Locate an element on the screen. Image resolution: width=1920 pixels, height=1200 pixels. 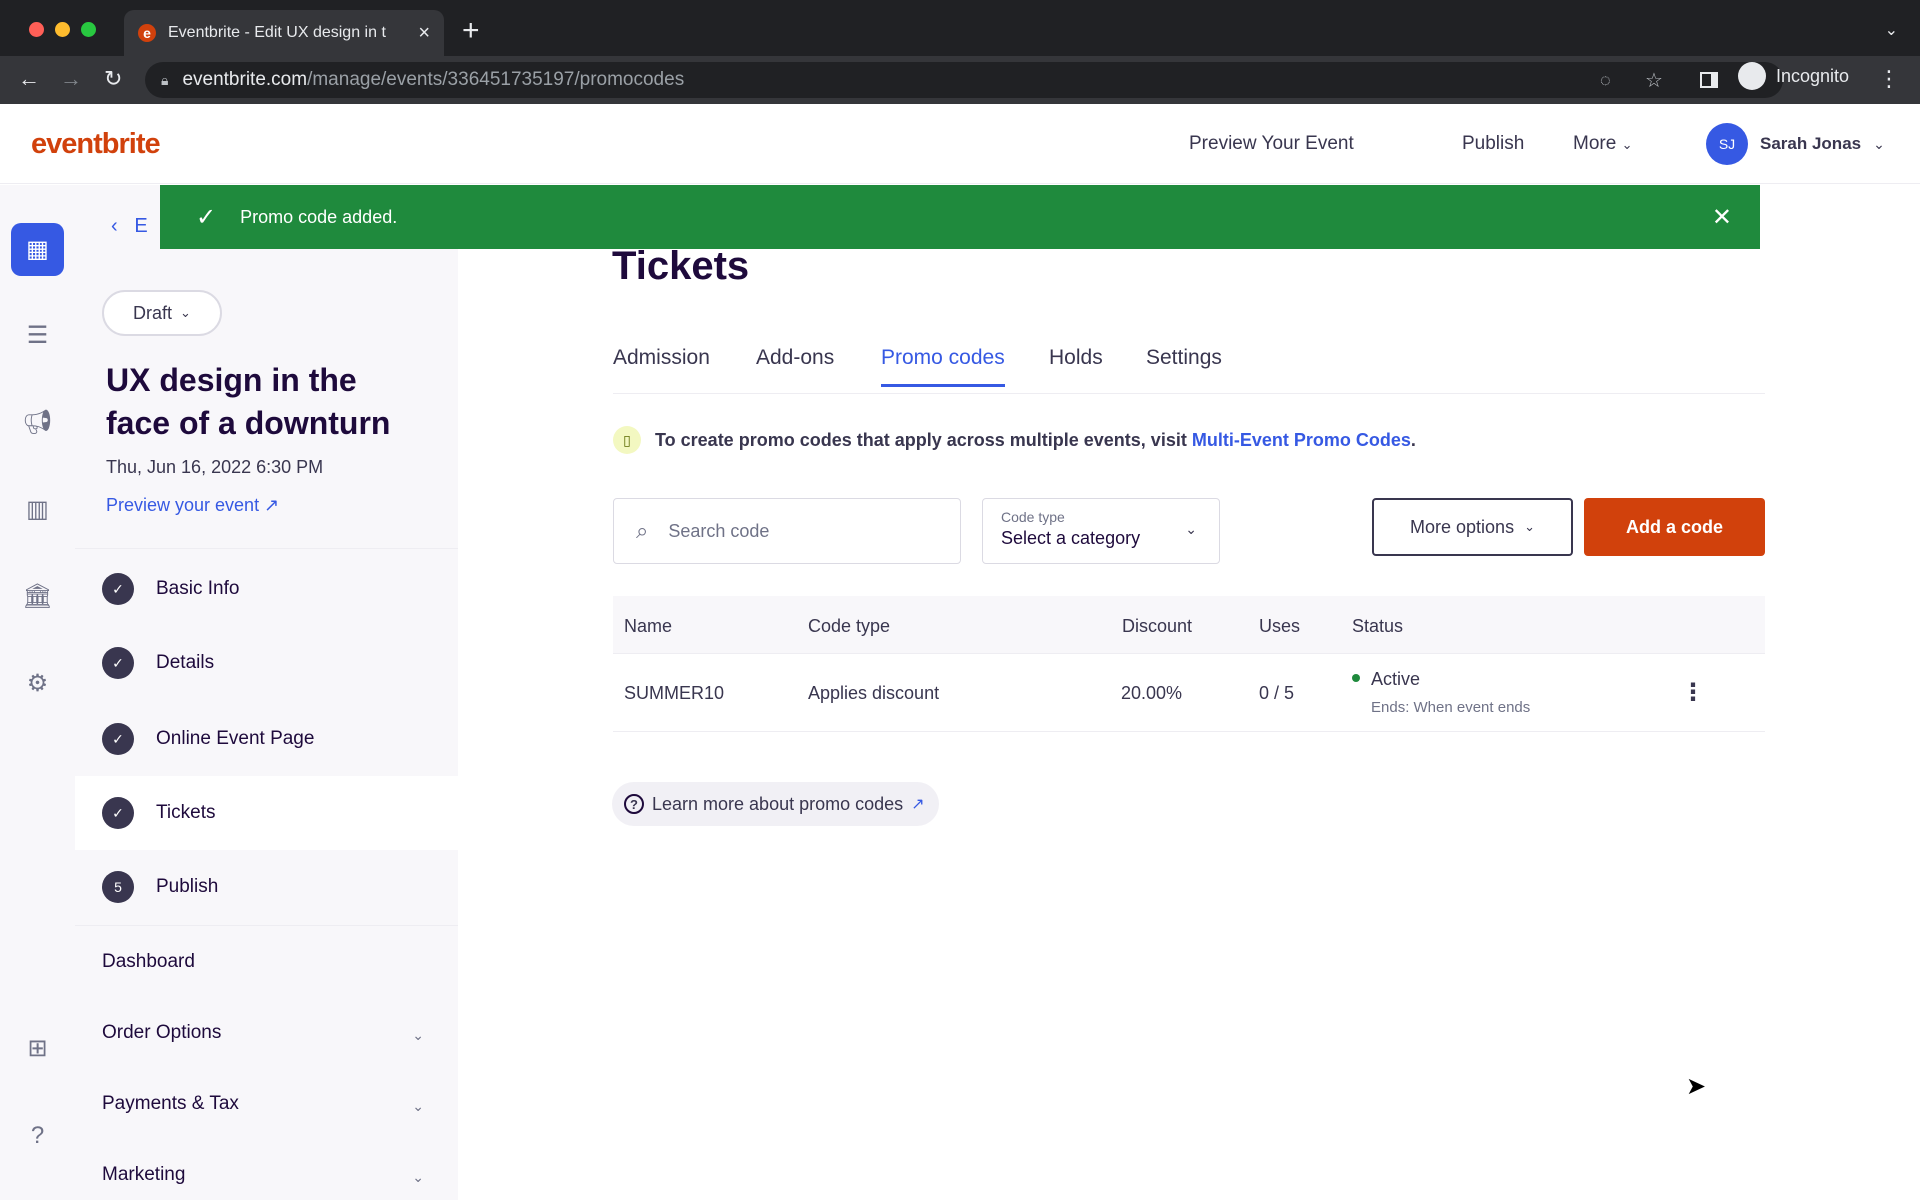
more-menu: More ⌄ is located at coordinates (1602, 144).